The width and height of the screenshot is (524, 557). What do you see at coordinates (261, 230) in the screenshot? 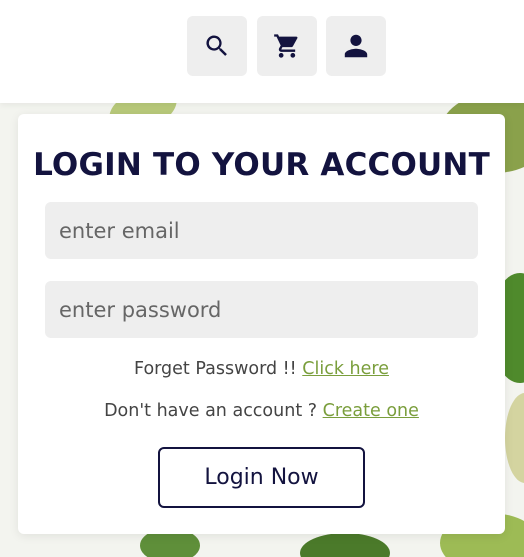
I see `email-field` at bounding box center [261, 230].